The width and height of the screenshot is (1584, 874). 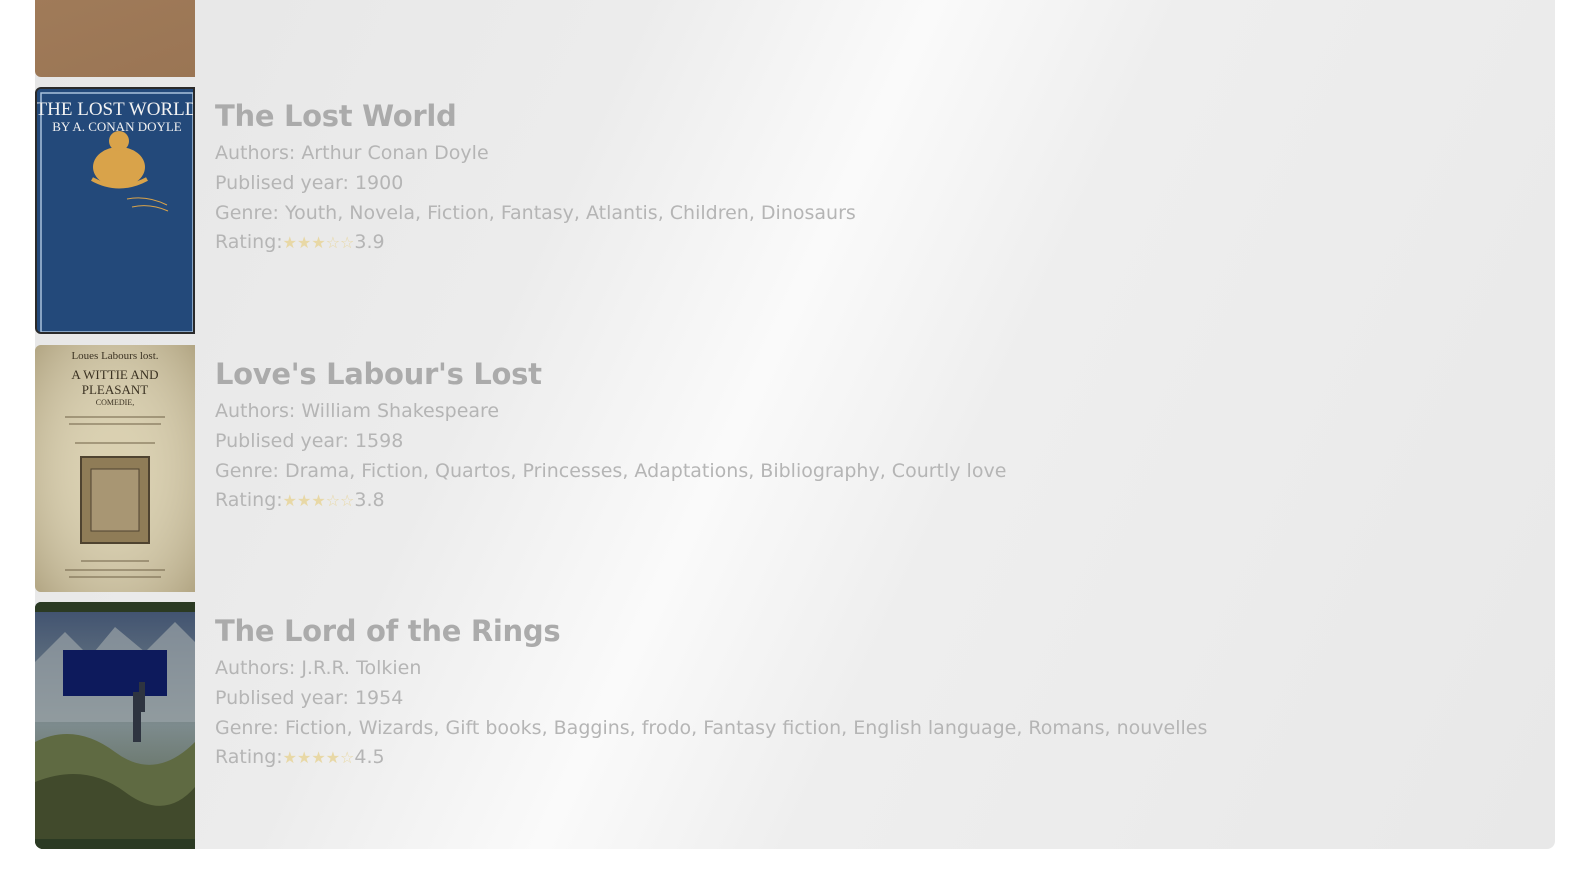 What do you see at coordinates (115, 38) in the screenshot?
I see `book-cover-previous` at bounding box center [115, 38].